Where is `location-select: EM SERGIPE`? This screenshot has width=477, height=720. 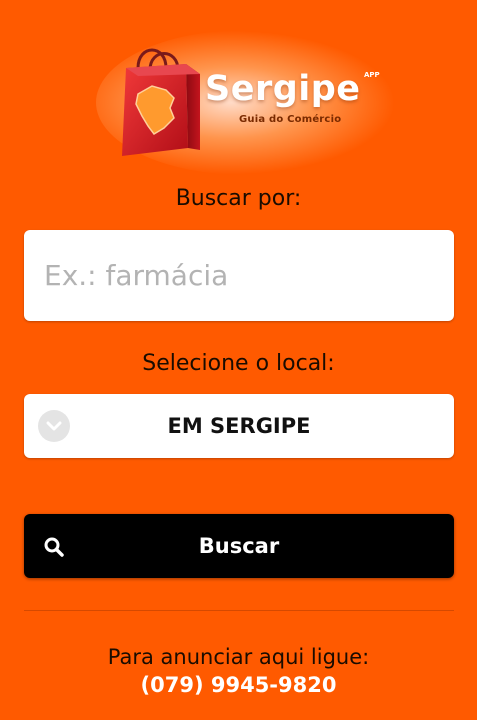 location-select: EM SERGIPE is located at coordinates (239, 426).